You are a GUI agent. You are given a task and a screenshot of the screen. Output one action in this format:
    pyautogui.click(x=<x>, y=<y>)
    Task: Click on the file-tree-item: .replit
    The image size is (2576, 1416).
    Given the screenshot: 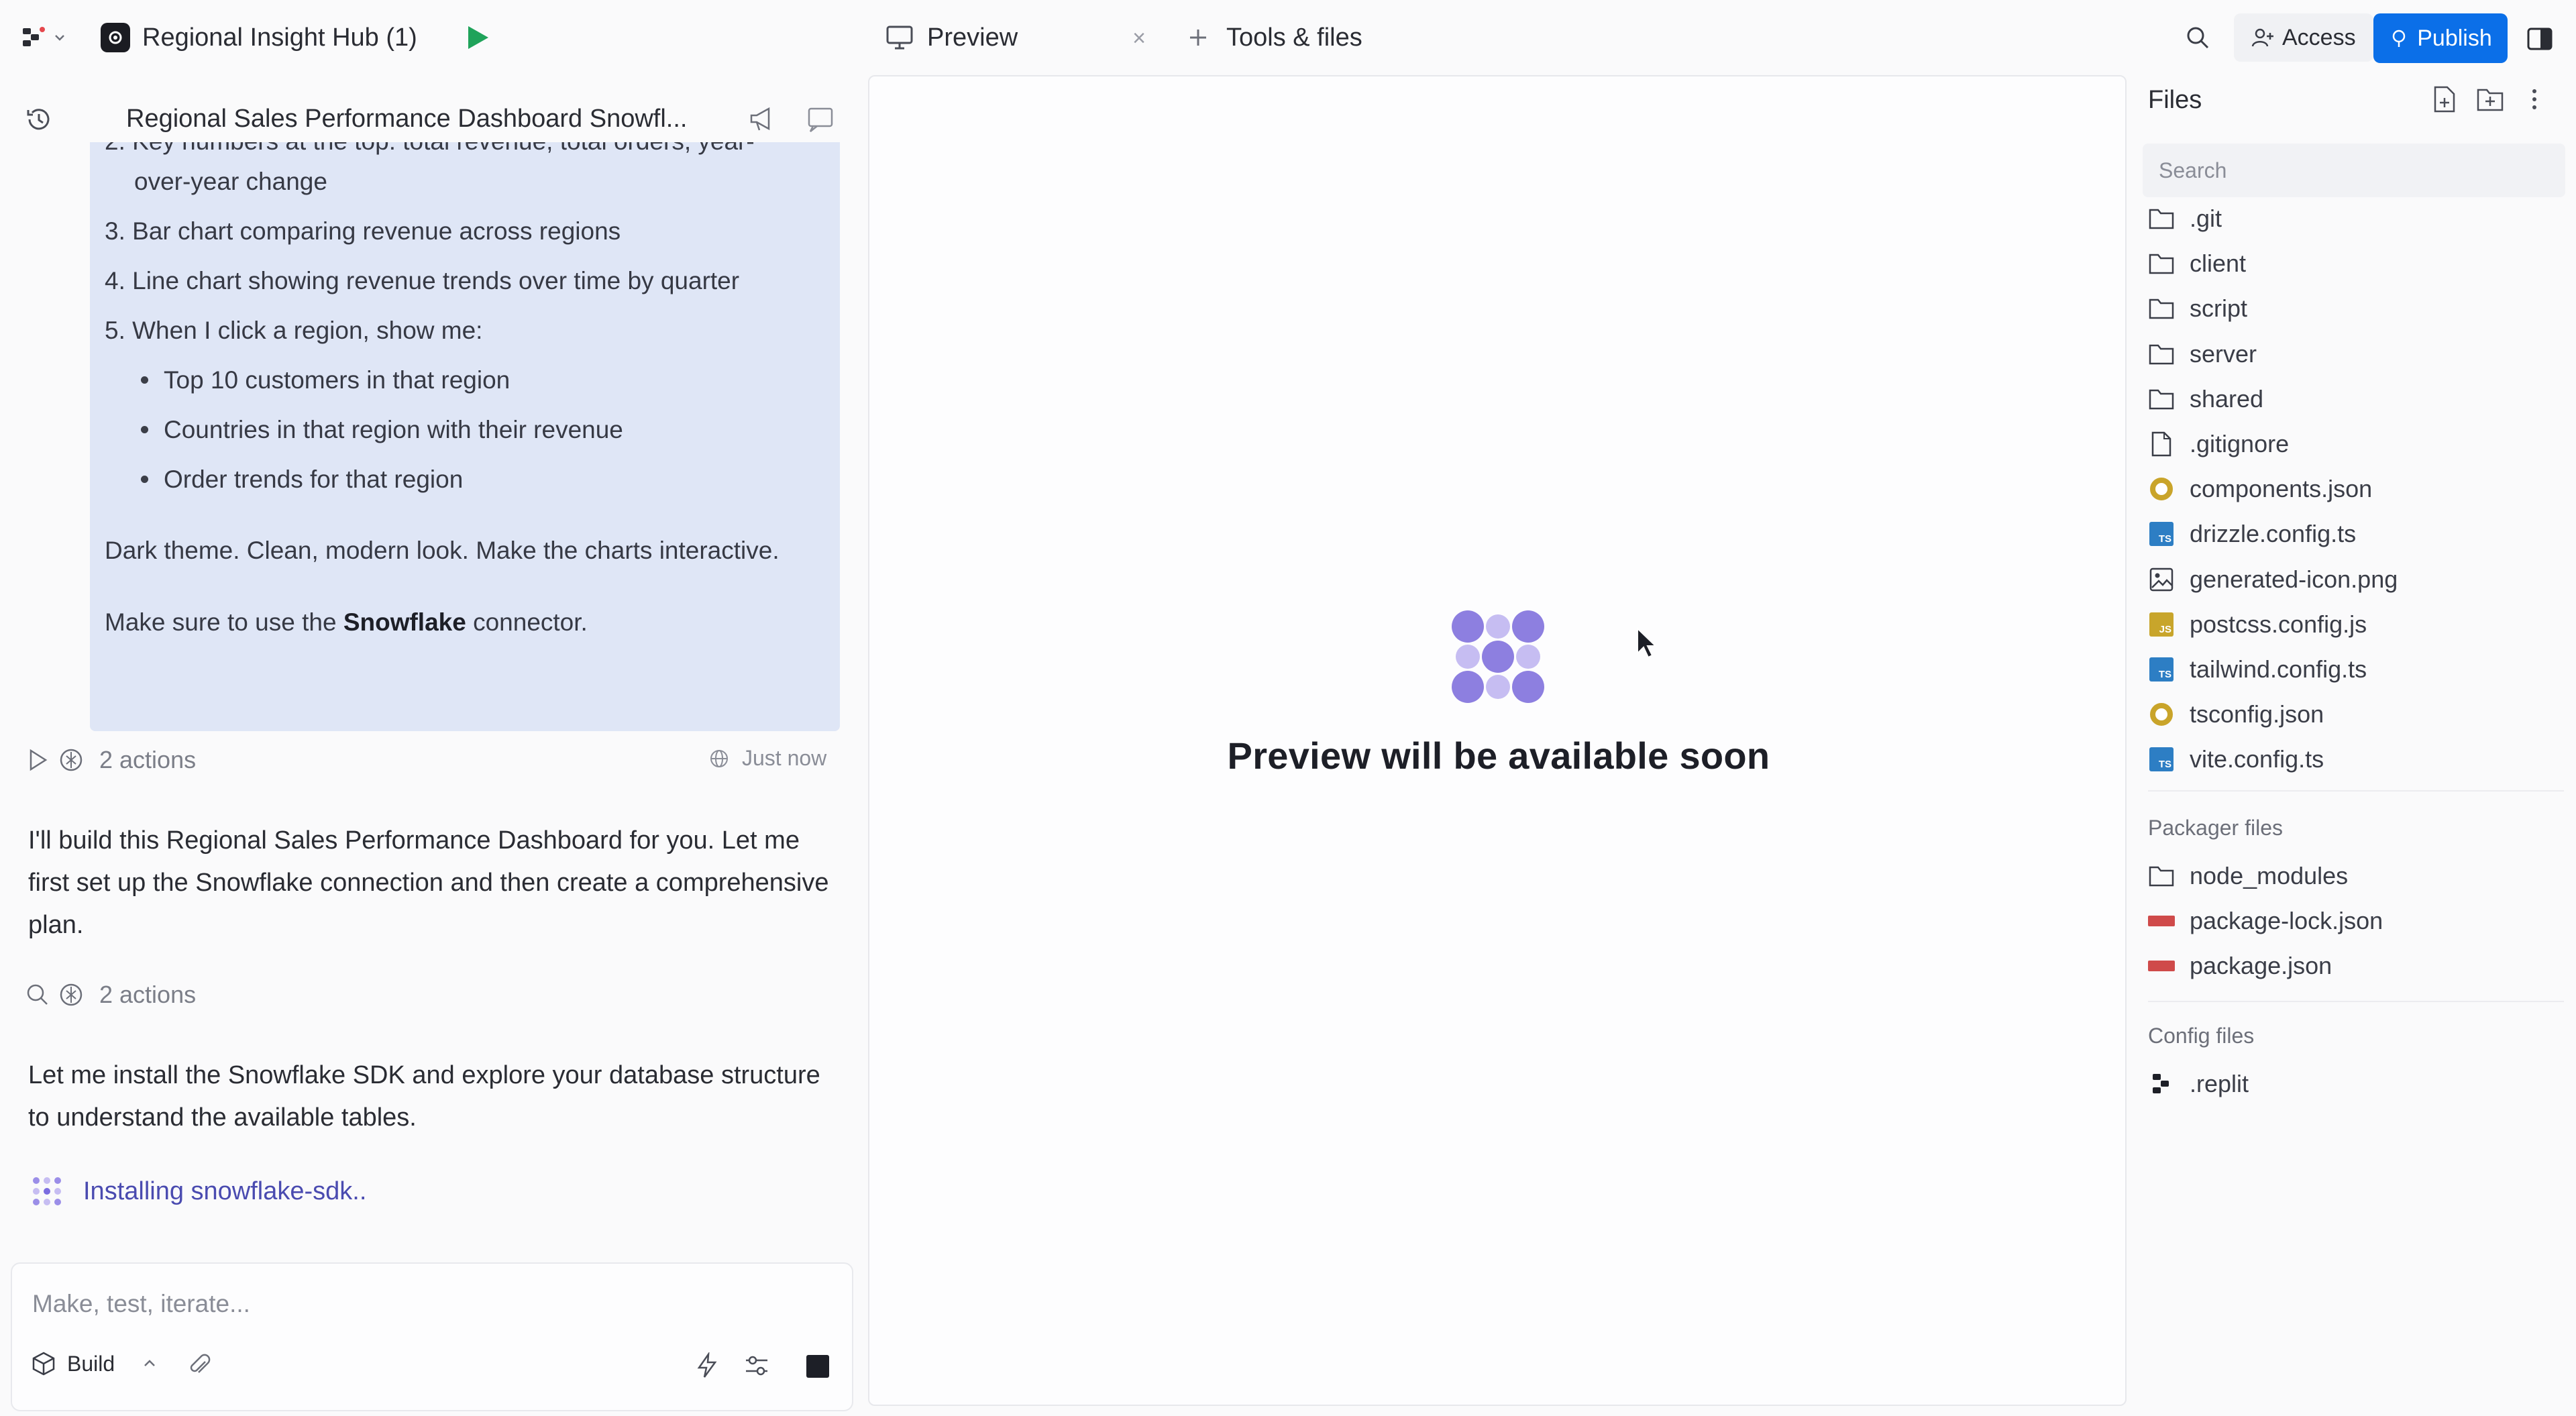 What is the action you would take?
    pyautogui.click(x=2198, y=1084)
    